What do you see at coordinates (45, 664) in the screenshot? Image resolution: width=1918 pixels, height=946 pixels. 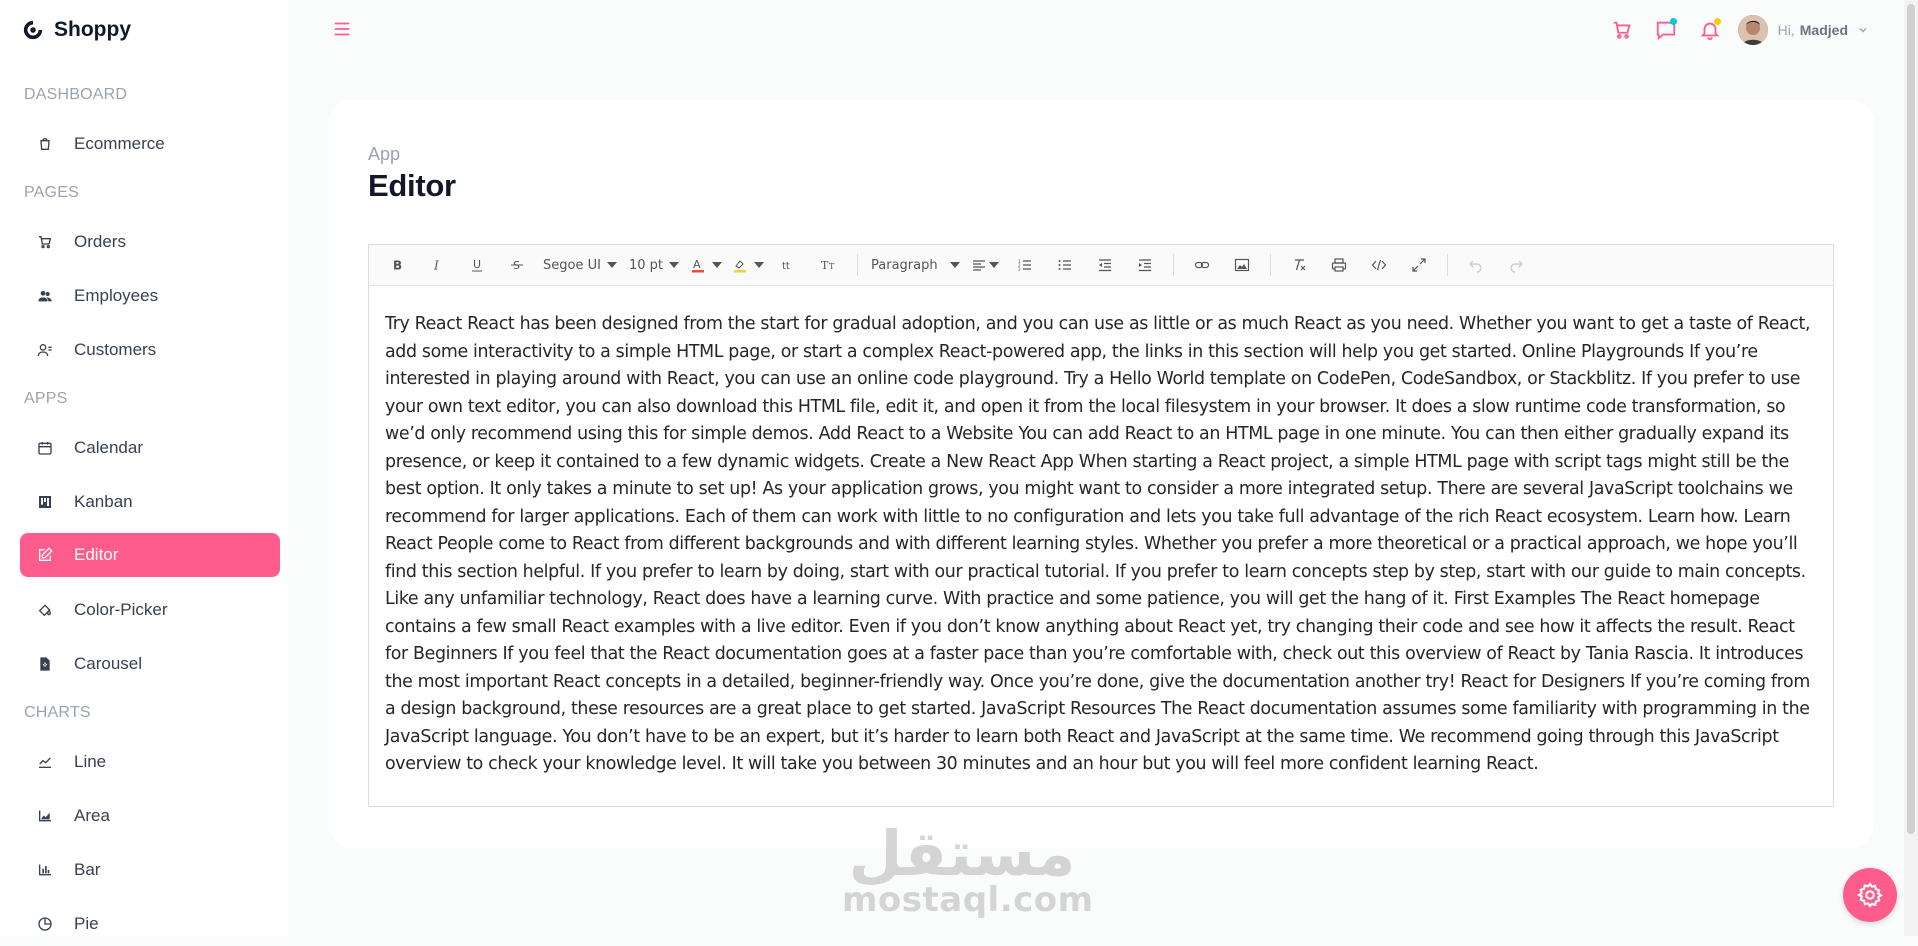 I see `document-icon` at bounding box center [45, 664].